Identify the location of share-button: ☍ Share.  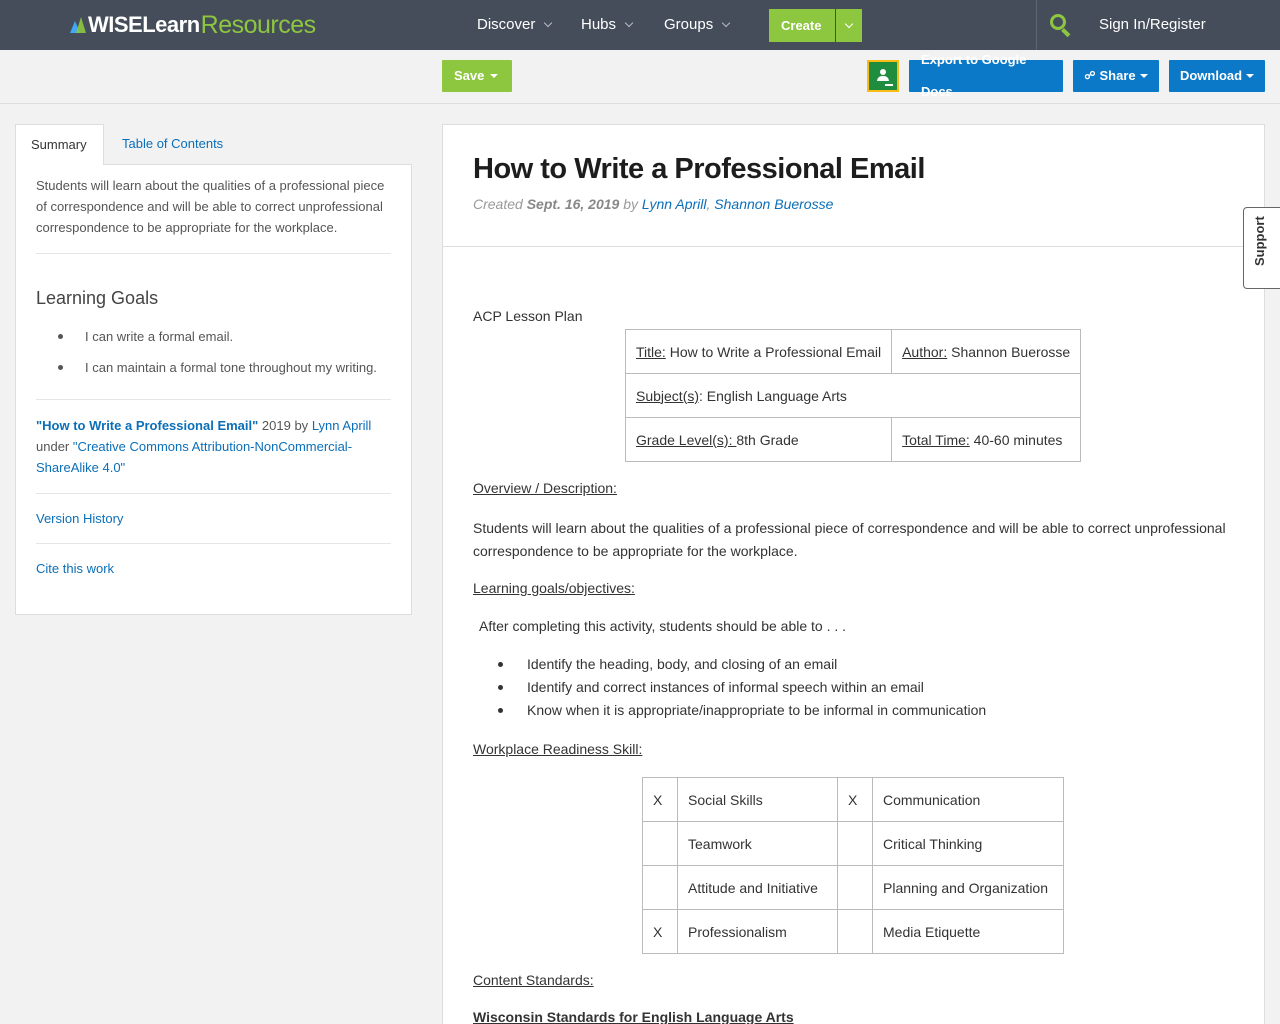
(1116, 76).